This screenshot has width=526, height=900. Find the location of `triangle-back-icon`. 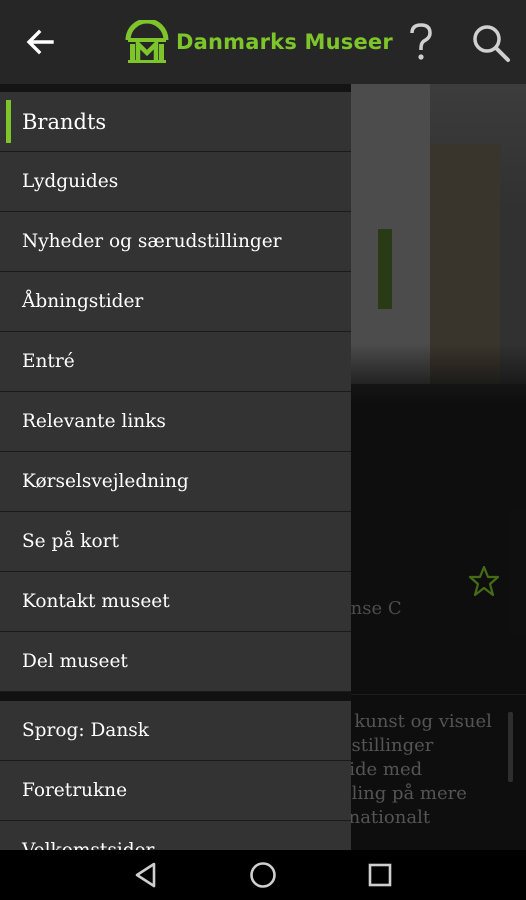

triangle-back-icon is located at coordinates (146, 875).